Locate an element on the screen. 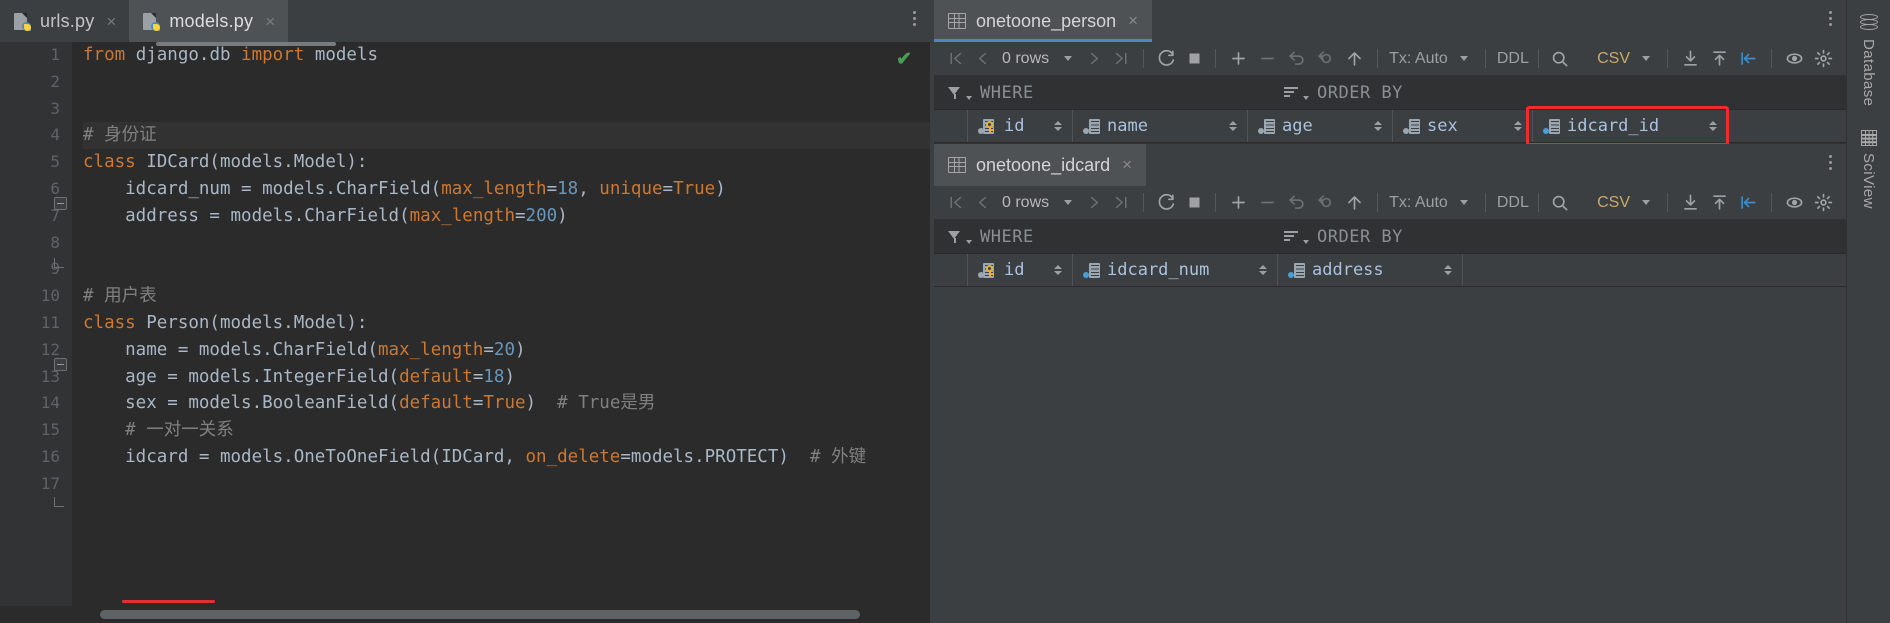 The height and width of the screenshot is (623, 1890). code-line: # 用户表 is located at coordinates (506, 296).